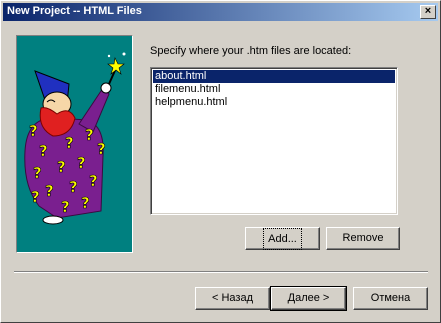 The width and height of the screenshot is (441, 323). I want to click on cancel-button: Отмена, so click(390, 298).